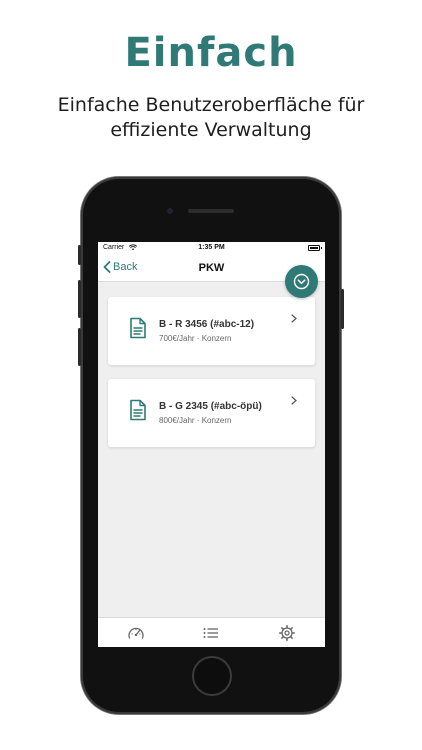 Image resolution: width=422 pixels, height=750 pixels. What do you see at coordinates (211, 331) in the screenshot?
I see `vehicle-card: B - R 3456 (#abc-12) 700€/Jahr · Konzern` at bounding box center [211, 331].